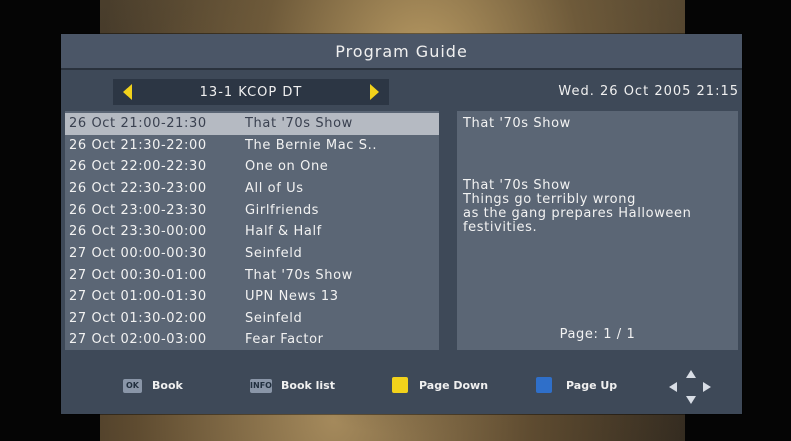 The width and height of the screenshot is (791, 441). What do you see at coordinates (138, 275) in the screenshot?
I see `program-time: 27 Oct 00:30-01:00` at bounding box center [138, 275].